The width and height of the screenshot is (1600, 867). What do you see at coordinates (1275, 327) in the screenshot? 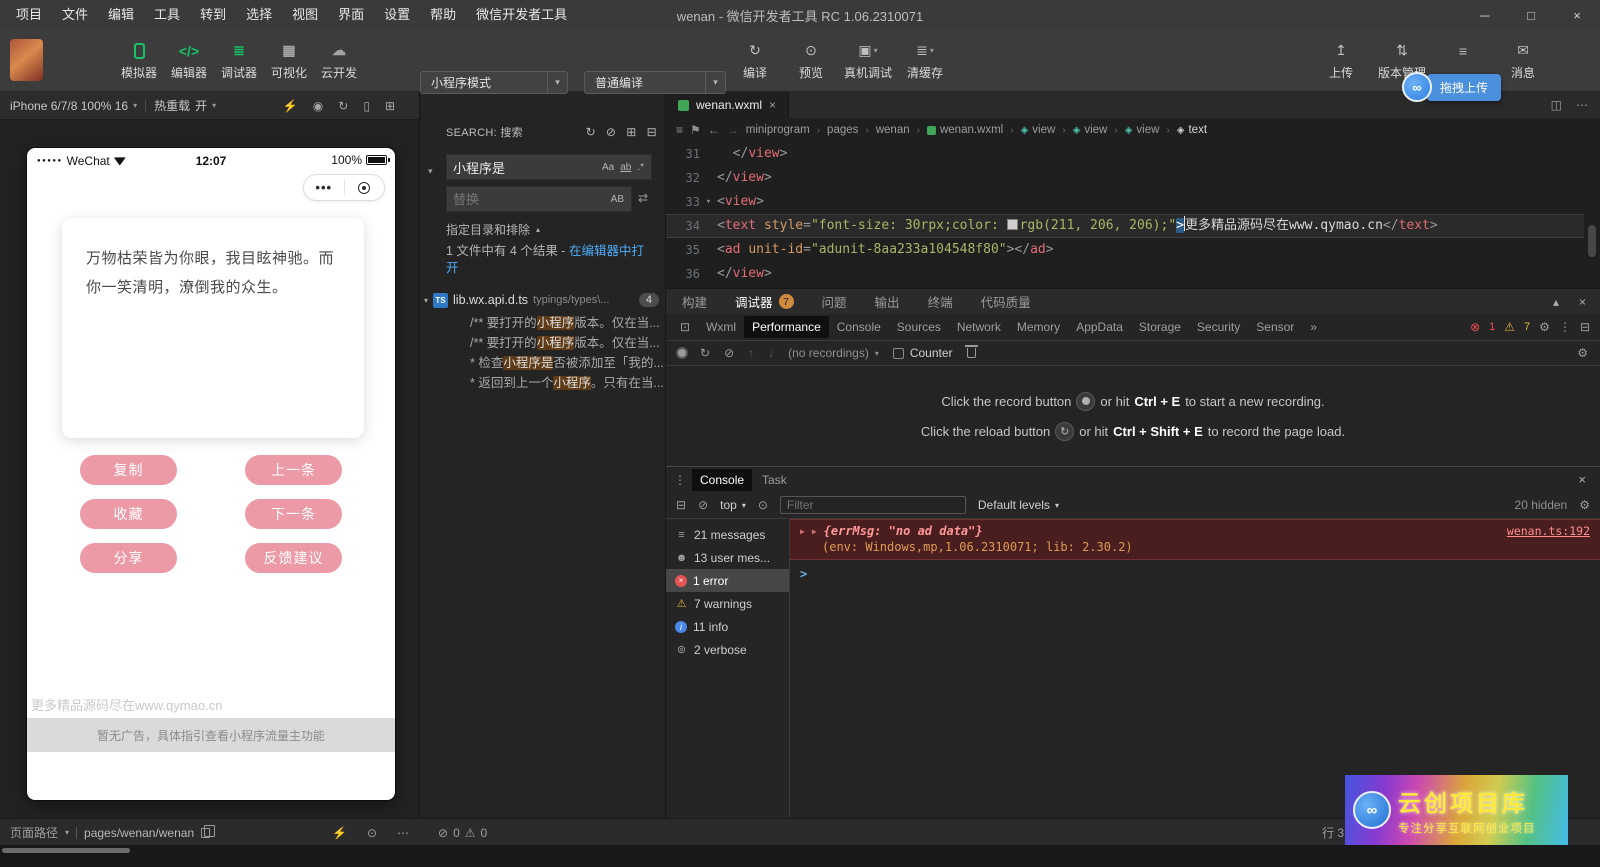
I see `devtools-tab-sensor: Sensor` at bounding box center [1275, 327].